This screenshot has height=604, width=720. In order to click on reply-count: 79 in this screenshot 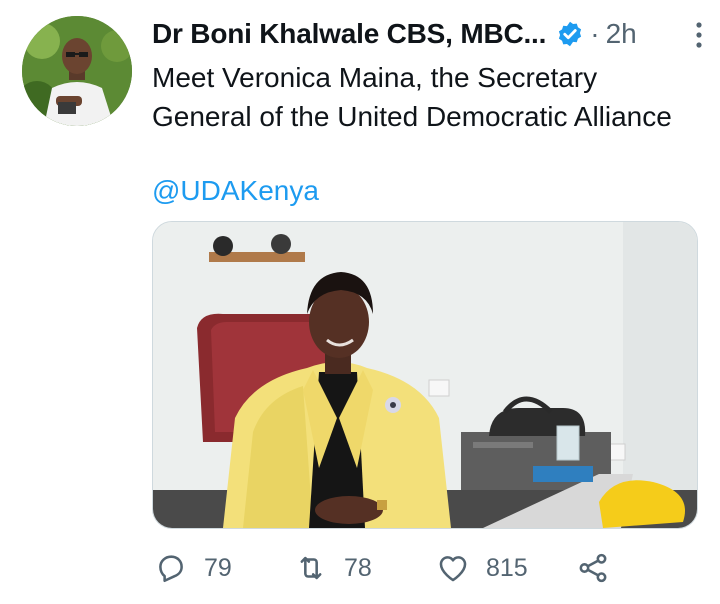, I will do `click(218, 567)`.